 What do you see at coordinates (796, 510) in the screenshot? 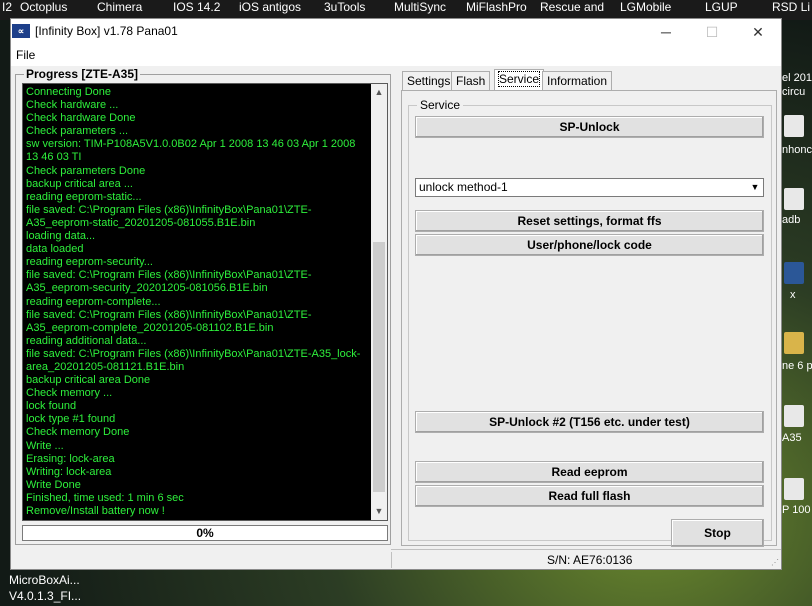
I see `desktop-icon-label: P 100` at bounding box center [796, 510].